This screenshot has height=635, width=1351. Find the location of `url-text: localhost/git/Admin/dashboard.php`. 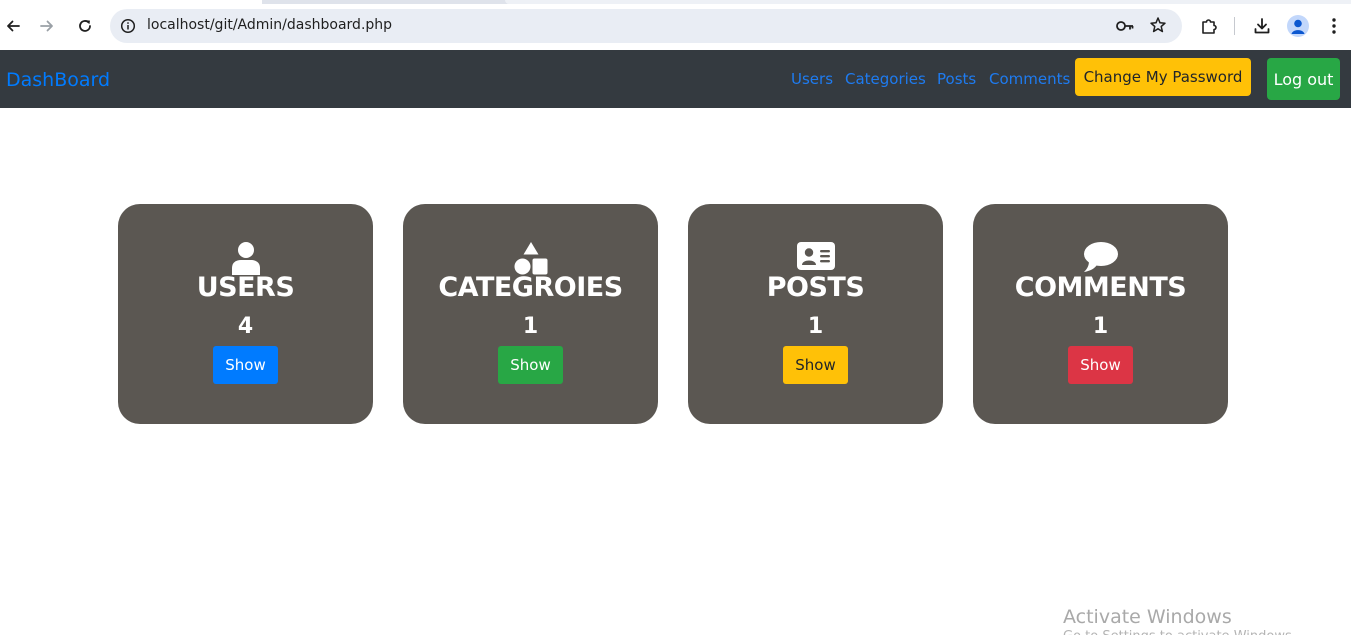

url-text: localhost/git/Admin/dashboard.php is located at coordinates (269, 25).